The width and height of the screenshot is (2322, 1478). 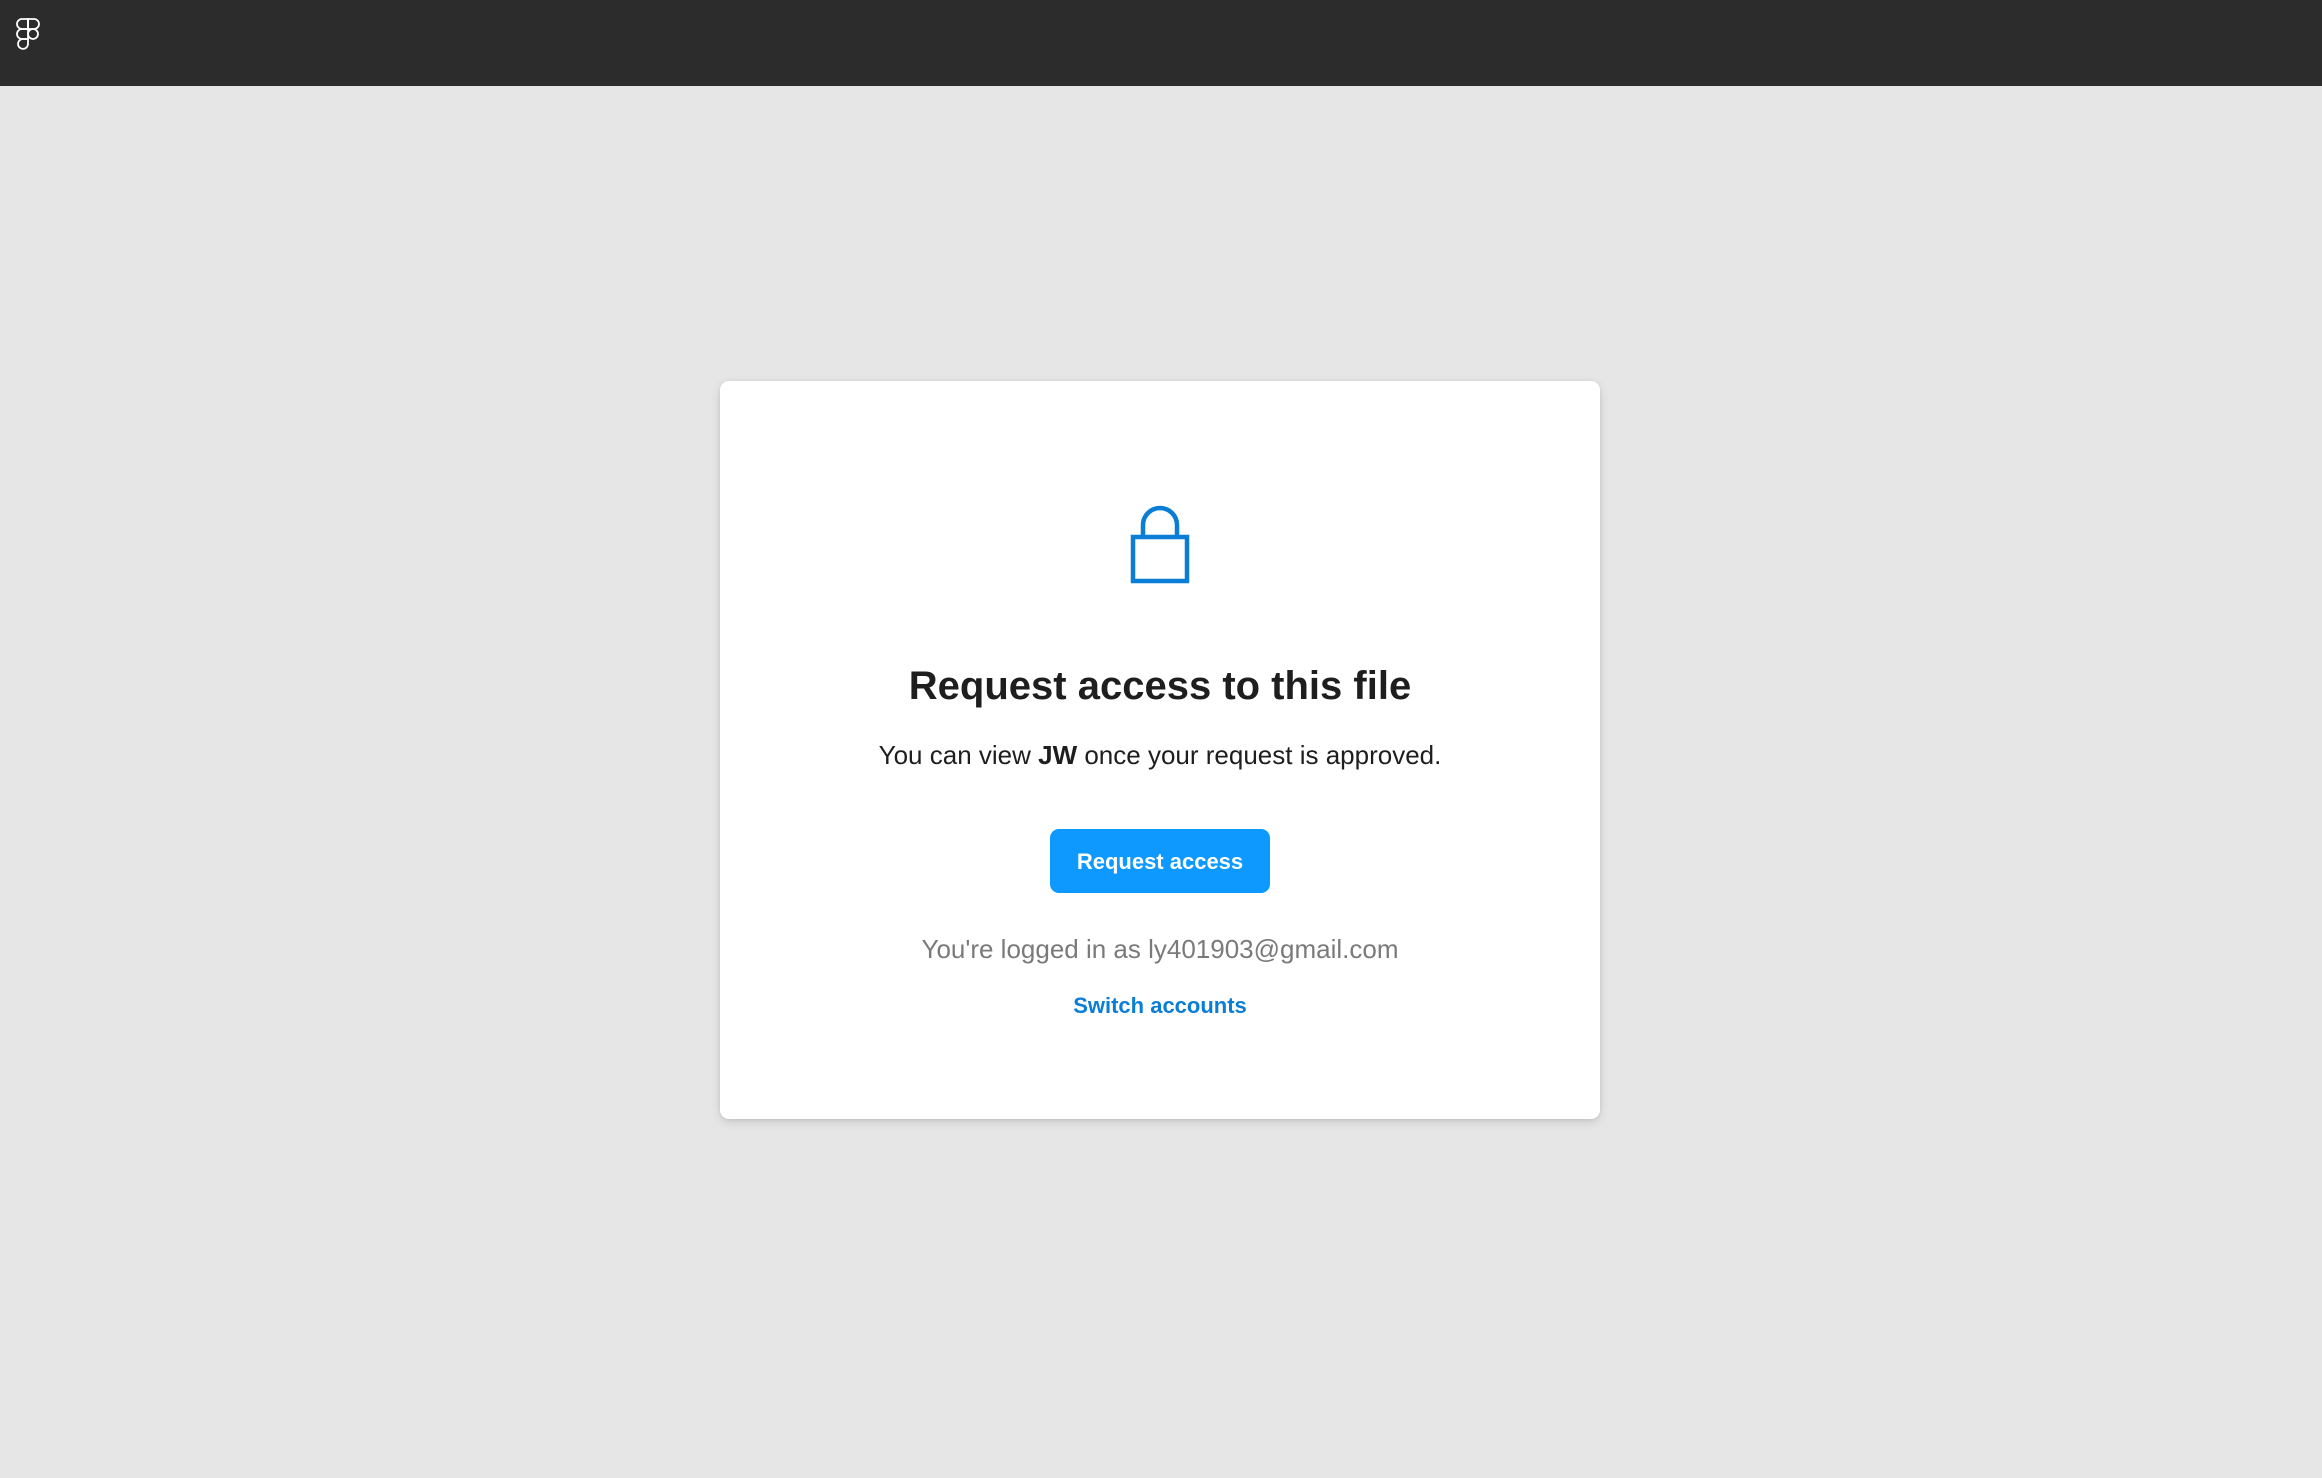 What do you see at coordinates (1161, 43) in the screenshot?
I see `top-bar` at bounding box center [1161, 43].